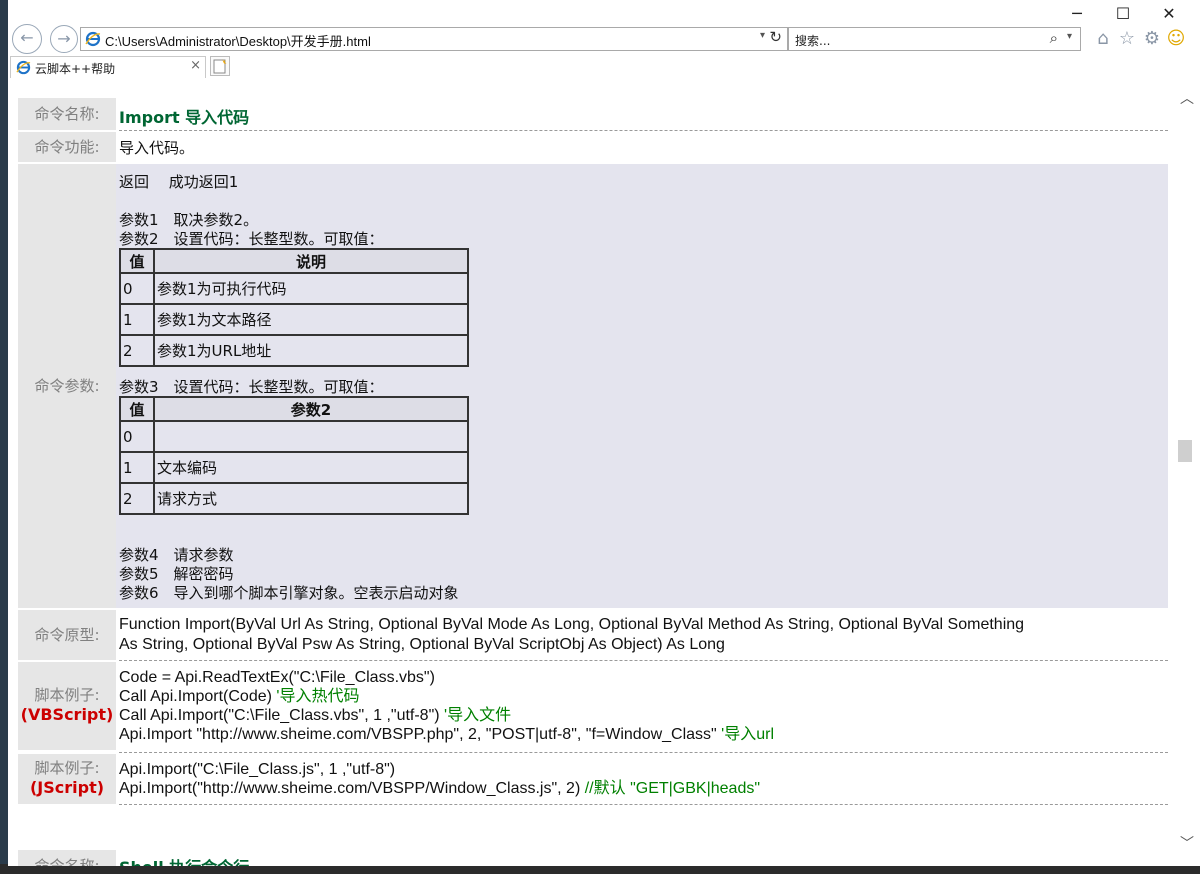  I want to click on new-tab-button, so click(220, 66).